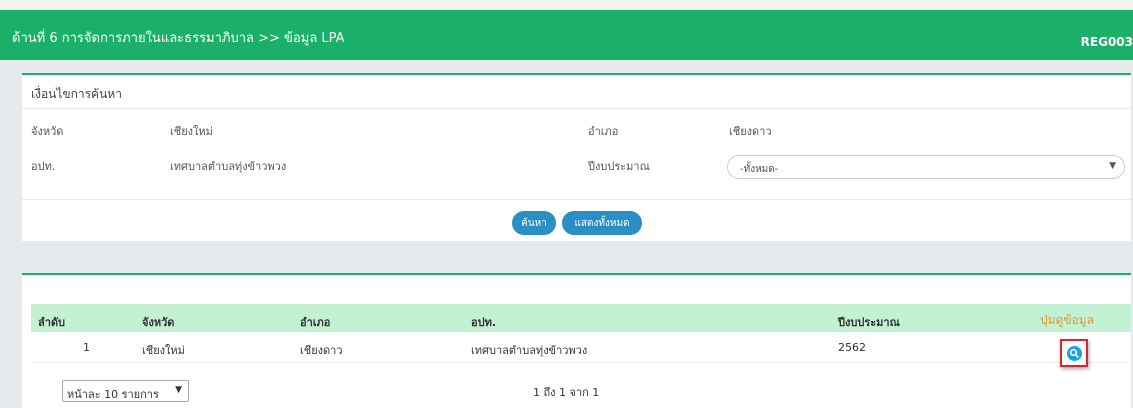 Image resolution: width=1133 pixels, height=408 pixels. Describe the element at coordinates (163, 350) in the screenshot. I see `row-province: เชียงใหม่` at that location.